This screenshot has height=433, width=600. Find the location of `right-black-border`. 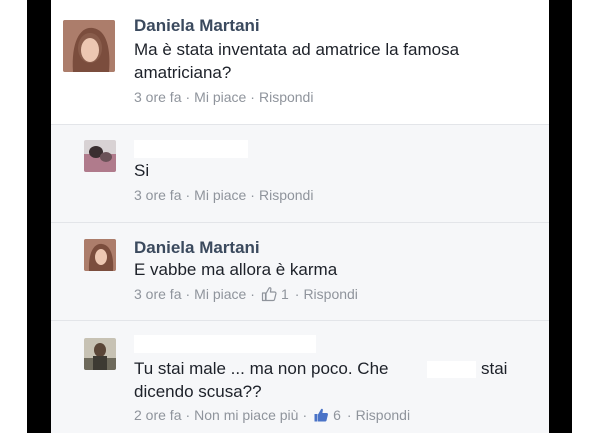

right-black-border is located at coordinates (560, 216).